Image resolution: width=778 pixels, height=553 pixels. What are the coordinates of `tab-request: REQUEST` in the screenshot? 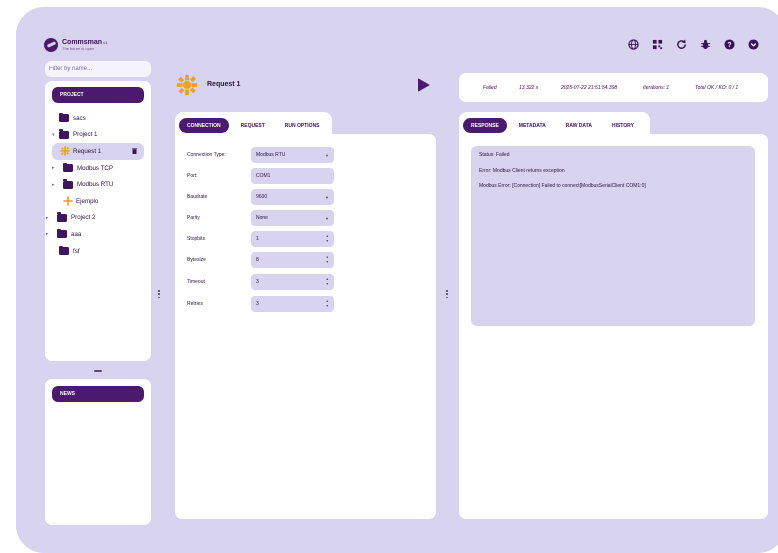 It's located at (253, 125).